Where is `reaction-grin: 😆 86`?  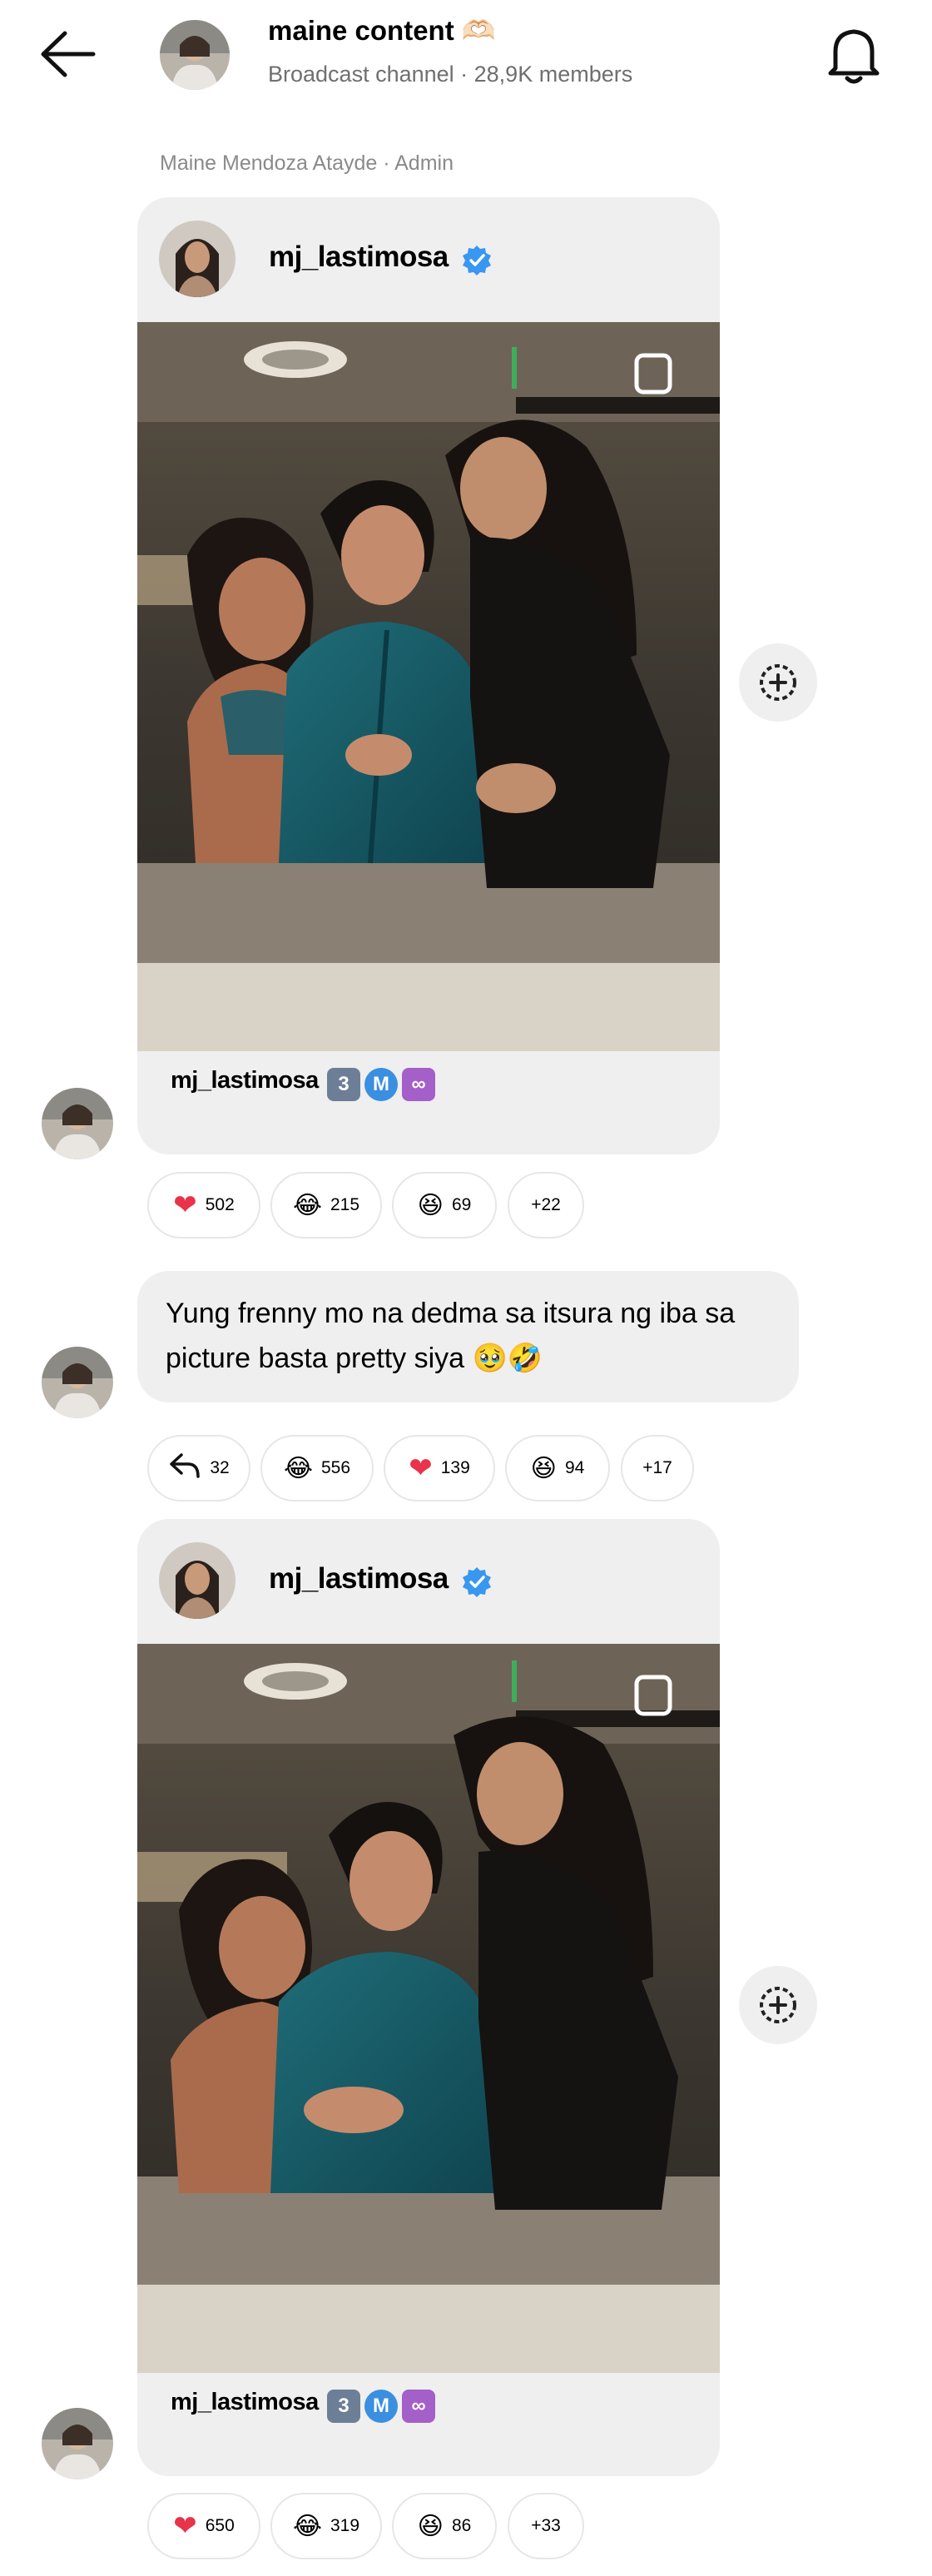 reaction-grin: 😆 86 is located at coordinates (444, 2526).